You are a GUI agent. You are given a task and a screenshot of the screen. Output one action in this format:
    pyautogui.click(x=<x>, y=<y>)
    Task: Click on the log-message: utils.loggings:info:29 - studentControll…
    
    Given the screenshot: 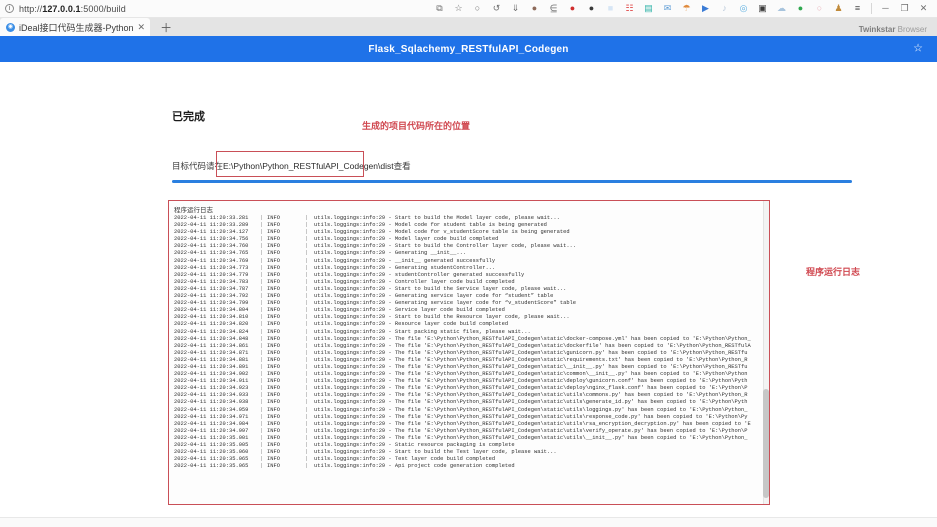 What is the action you would take?
    pyautogui.click(x=419, y=274)
    